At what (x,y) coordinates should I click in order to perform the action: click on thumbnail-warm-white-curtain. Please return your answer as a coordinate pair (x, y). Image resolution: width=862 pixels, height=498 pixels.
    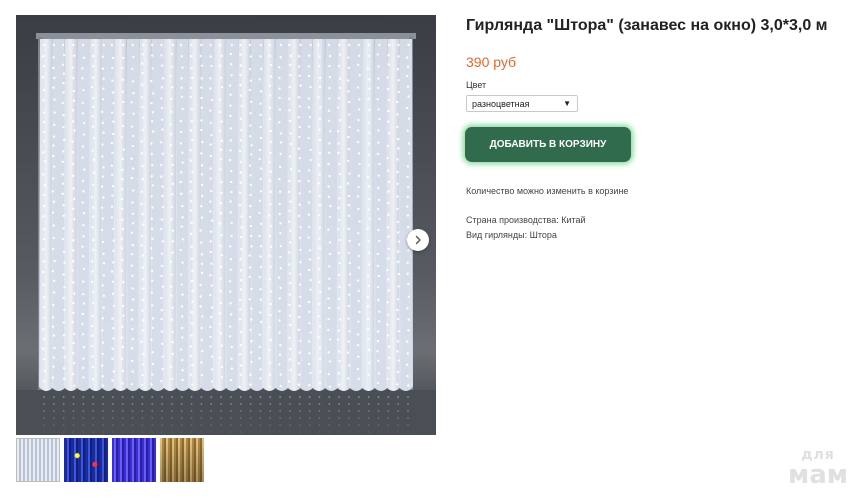
    Looking at the image, I should click on (182, 460).